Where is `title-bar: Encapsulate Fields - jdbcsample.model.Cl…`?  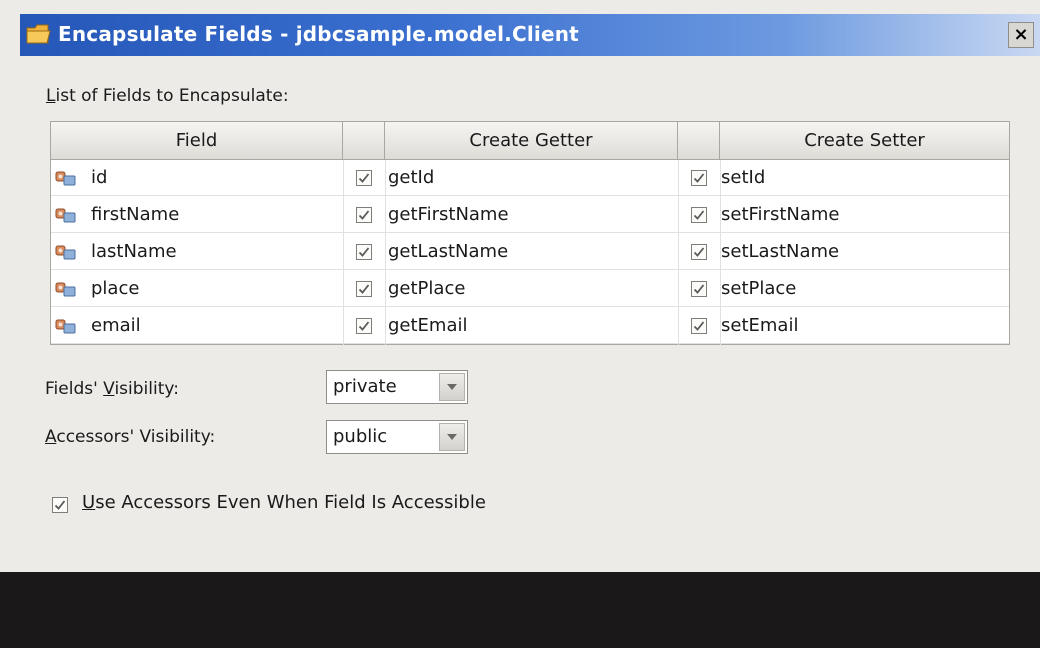
title-bar: Encapsulate Fields - jdbcsample.model.Cl… is located at coordinates (530, 35).